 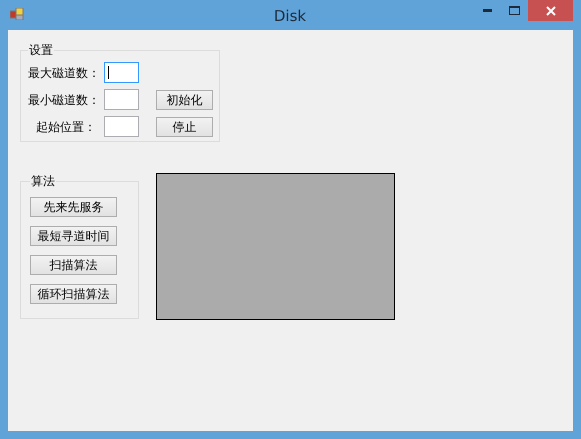 What do you see at coordinates (65, 127) in the screenshot?
I see `field-label: 起始位置：` at bounding box center [65, 127].